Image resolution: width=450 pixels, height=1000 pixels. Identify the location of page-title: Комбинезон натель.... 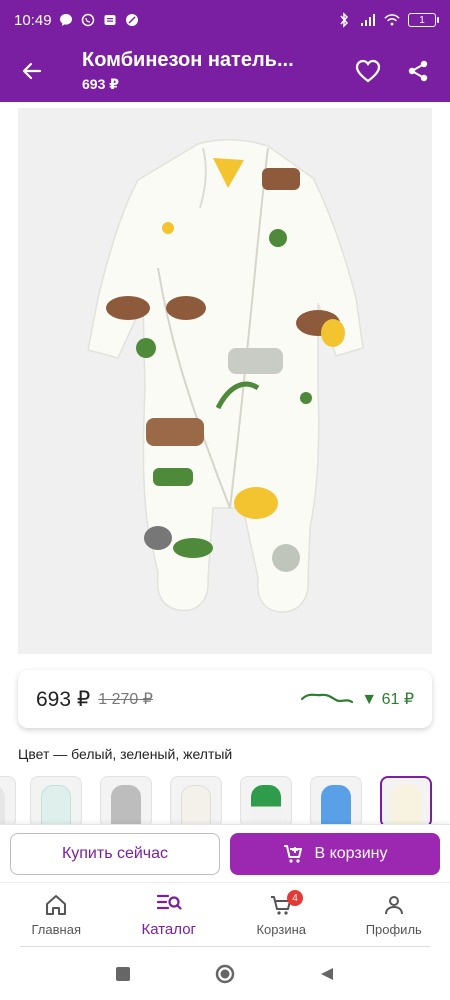
(188, 60).